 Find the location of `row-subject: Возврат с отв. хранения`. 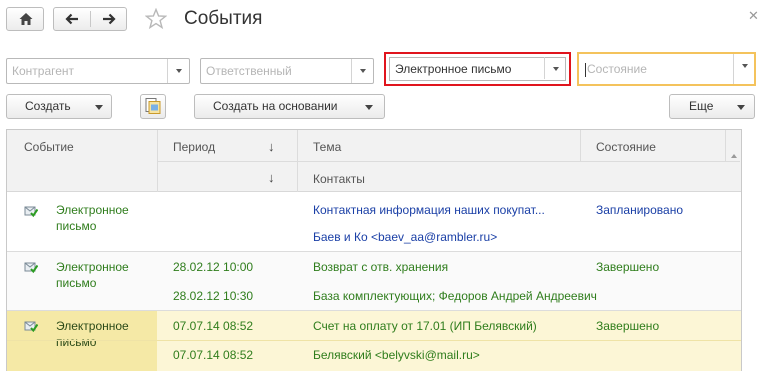

row-subject: Возврат с отв. хранения is located at coordinates (381, 267).